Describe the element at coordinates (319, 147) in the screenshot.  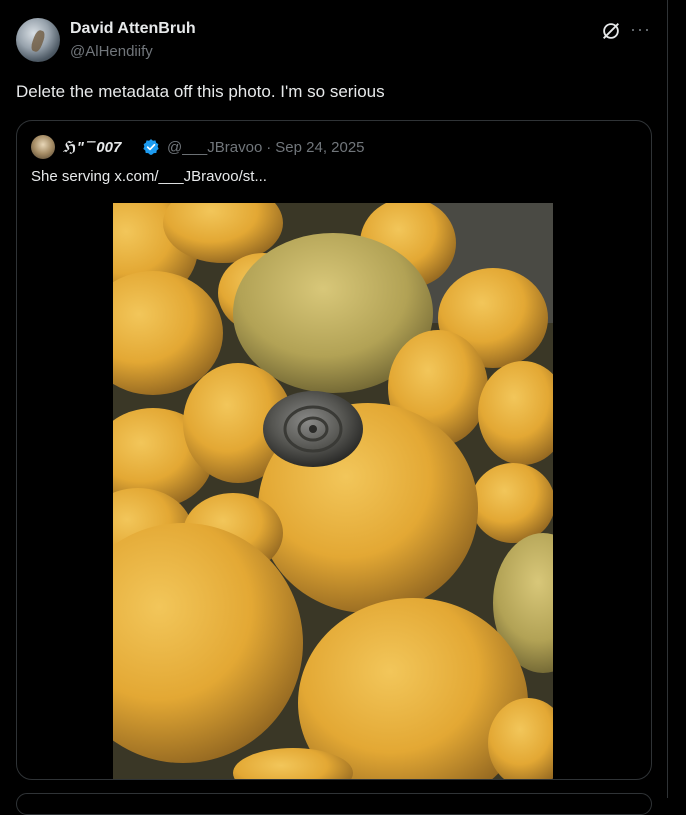
I see `quoted-post-date: Sep 24, 2025` at that location.